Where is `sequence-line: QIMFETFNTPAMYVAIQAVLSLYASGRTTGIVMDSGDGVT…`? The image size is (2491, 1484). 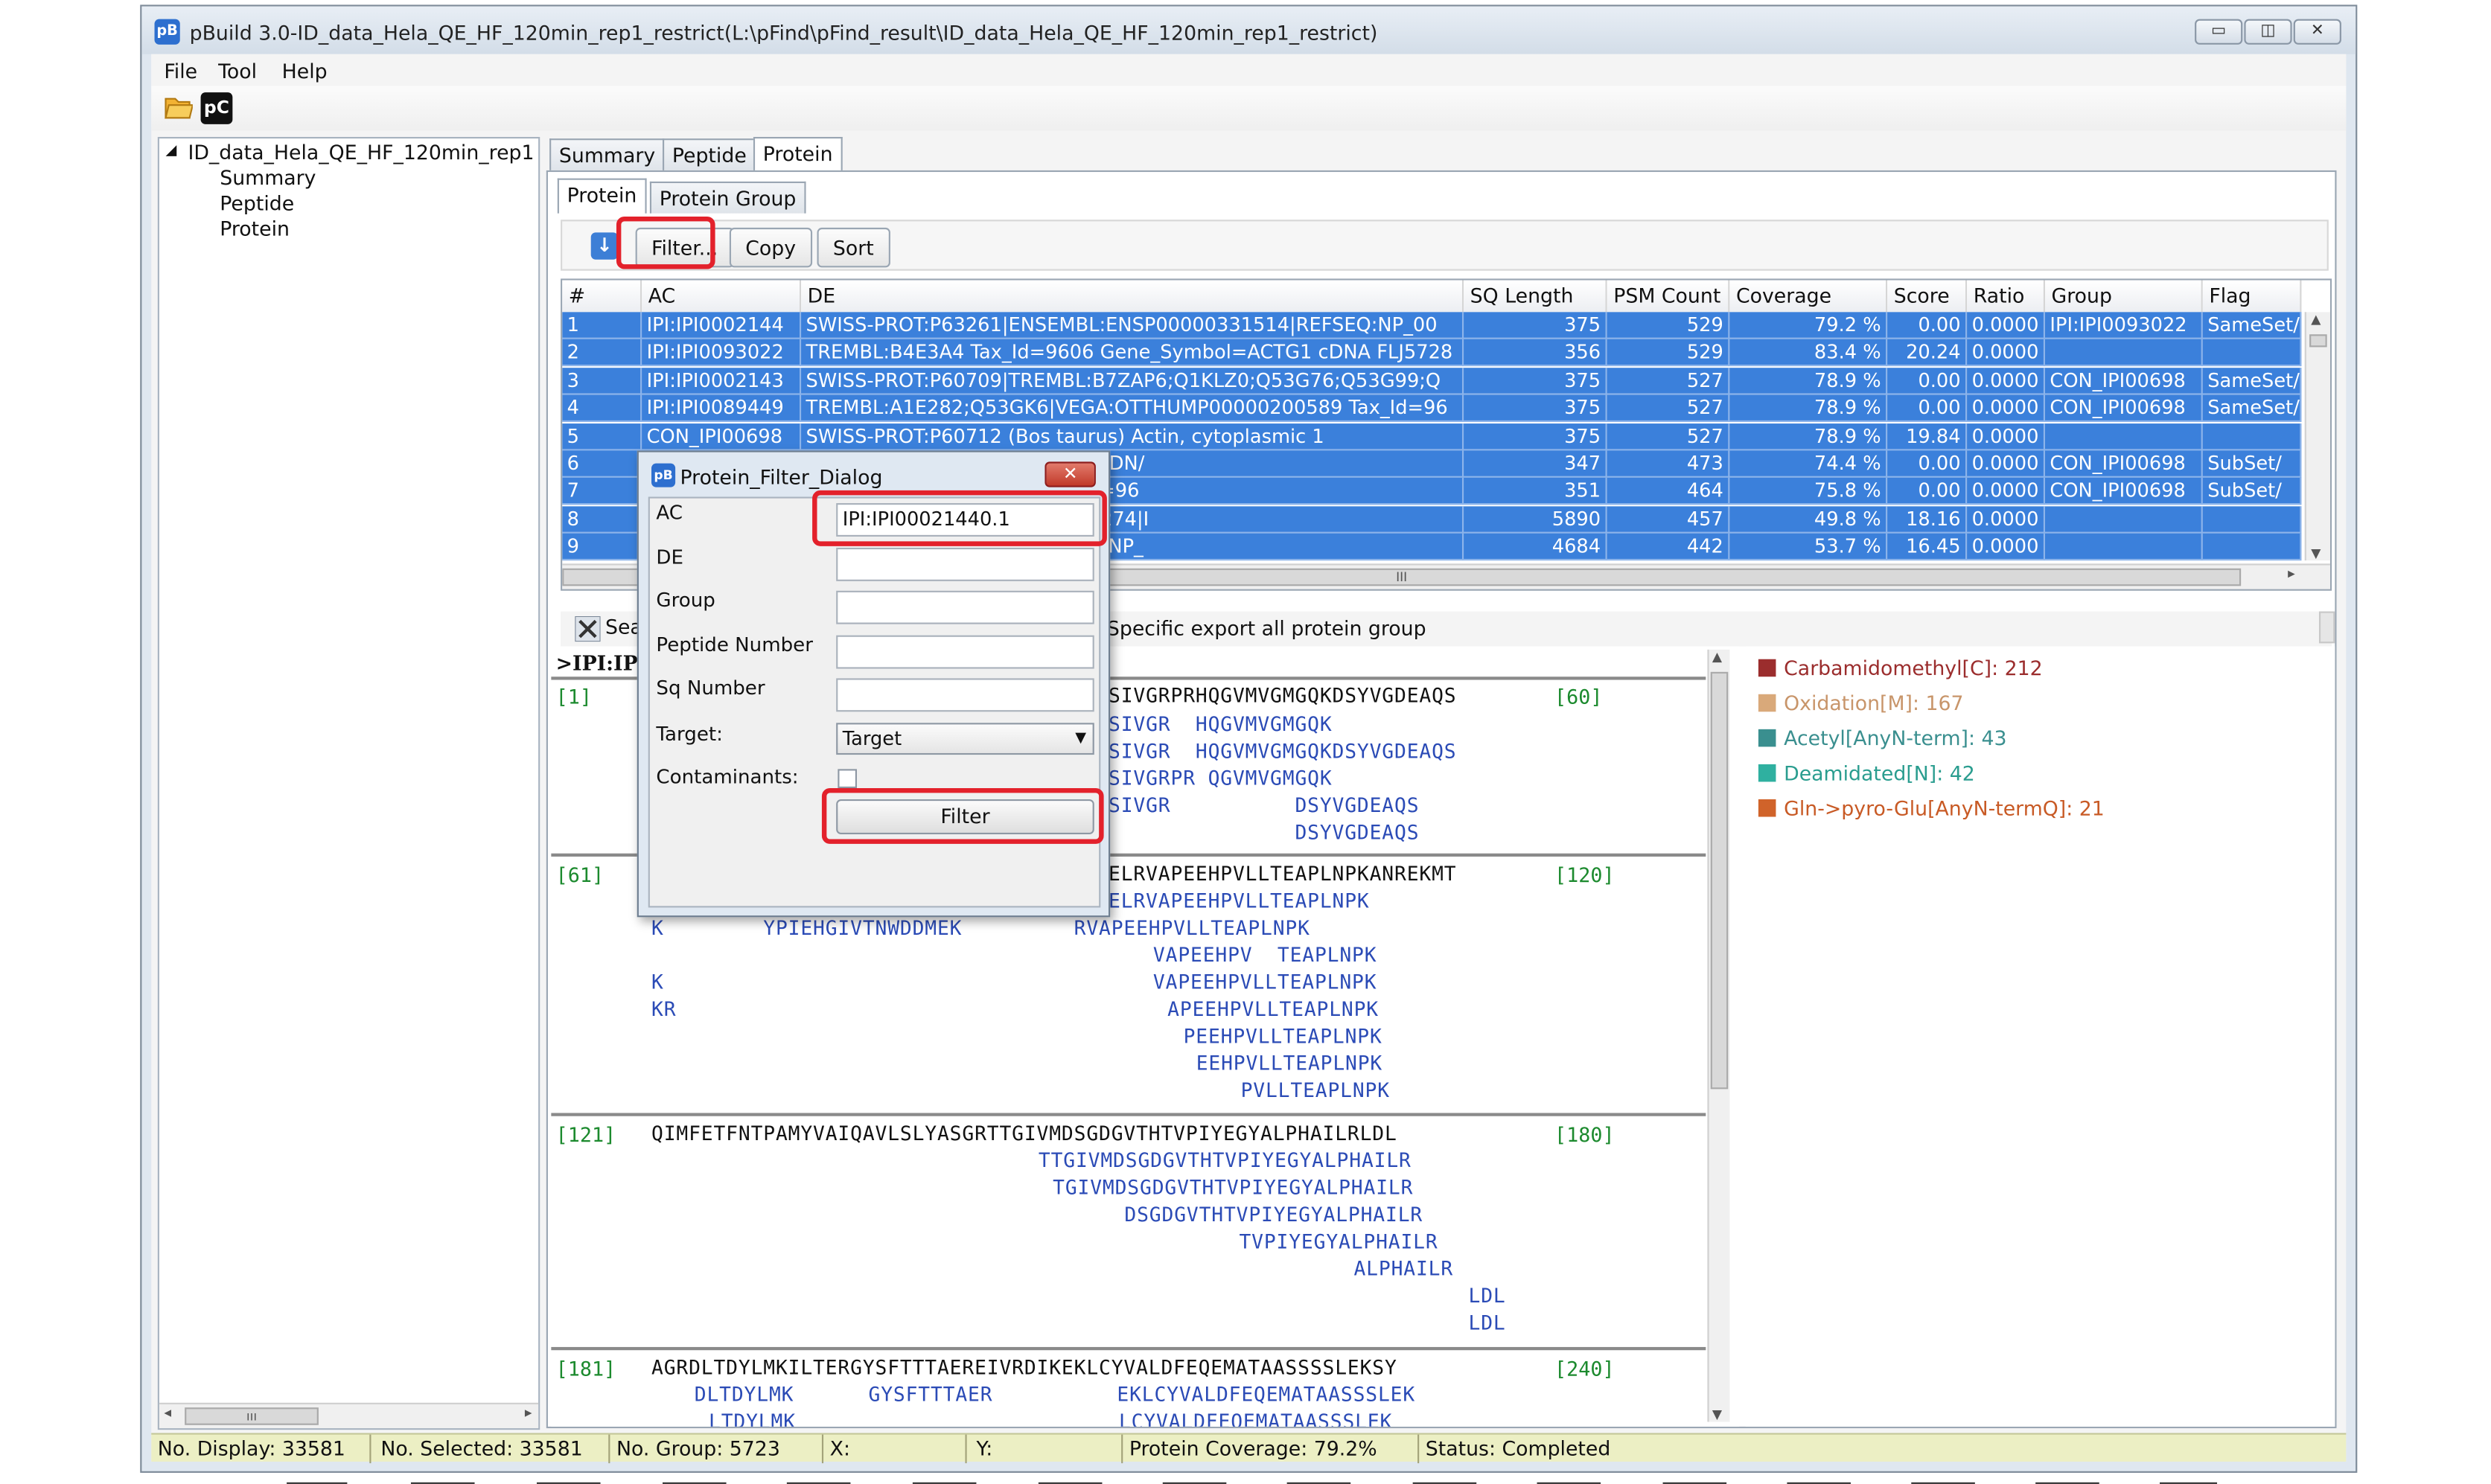
sequence-line: QIMFETFNTPAMYVAIQAVLSLYASGRTTGIVMDSGDGVT… is located at coordinates (1024, 1133).